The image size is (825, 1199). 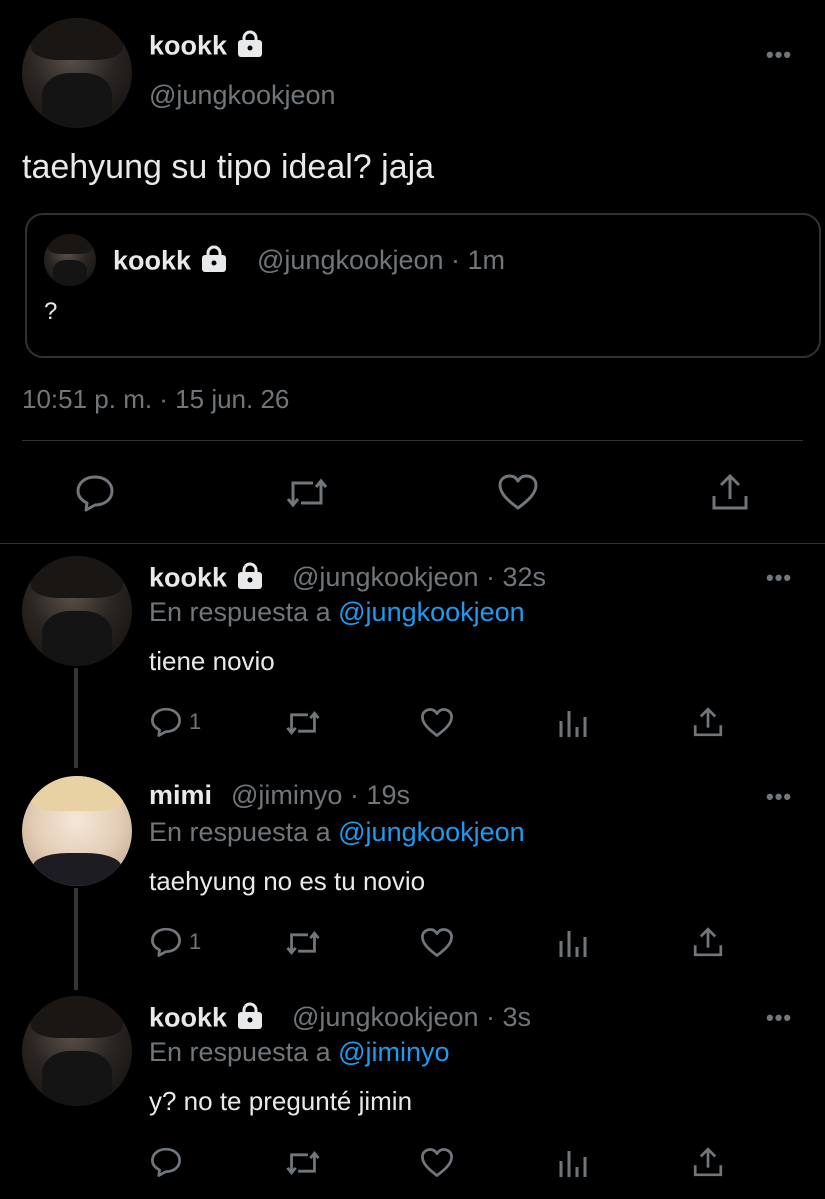 I want to click on tweet-text: taehyung no es tu novio, so click(x=287, y=881).